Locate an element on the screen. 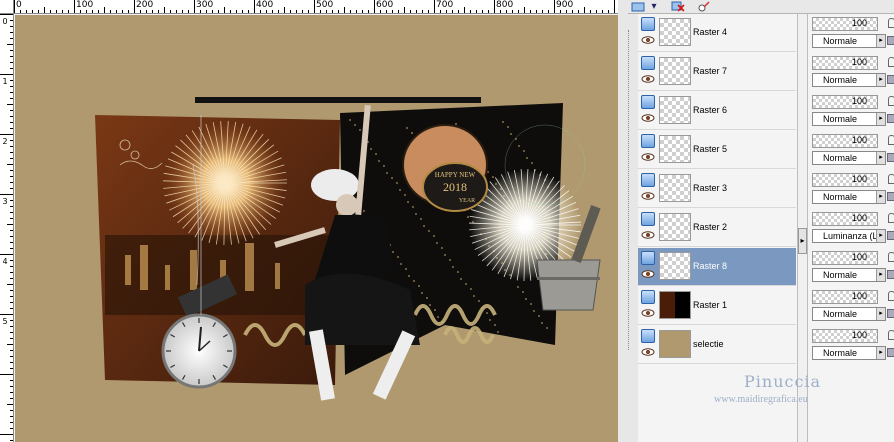 This screenshot has height=442, width=894. layer-row: Raster 6 is located at coordinates (717, 111).